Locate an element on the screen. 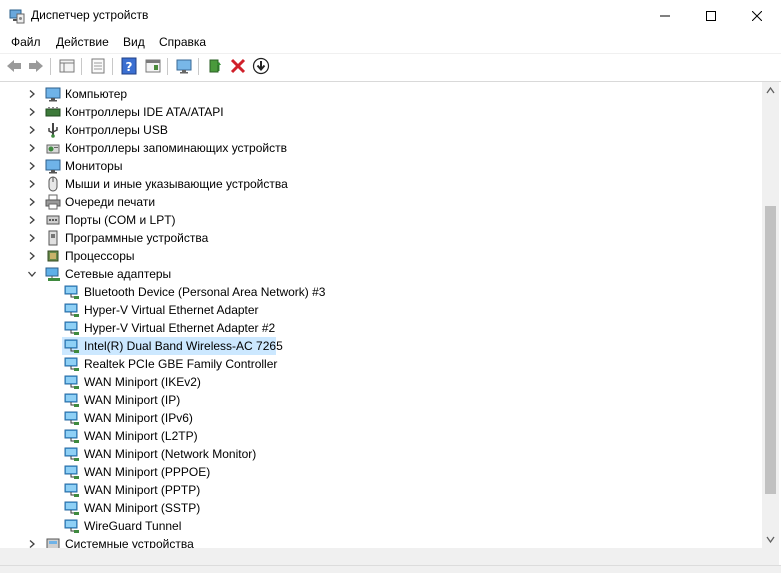  forward-arrow-icon is located at coordinates (36, 66).